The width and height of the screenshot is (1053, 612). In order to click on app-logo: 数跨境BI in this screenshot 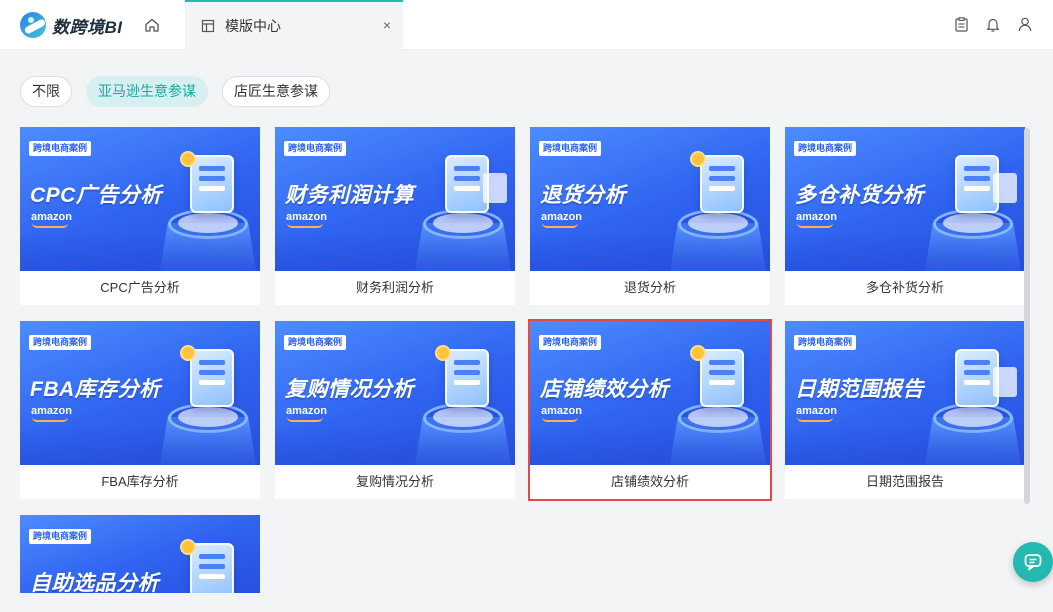, I will do `click(71, 25)`.